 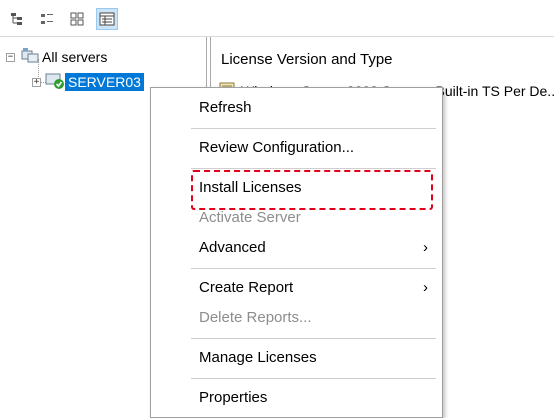 I want to click on view-list-icon, so click(x=47, y=19).